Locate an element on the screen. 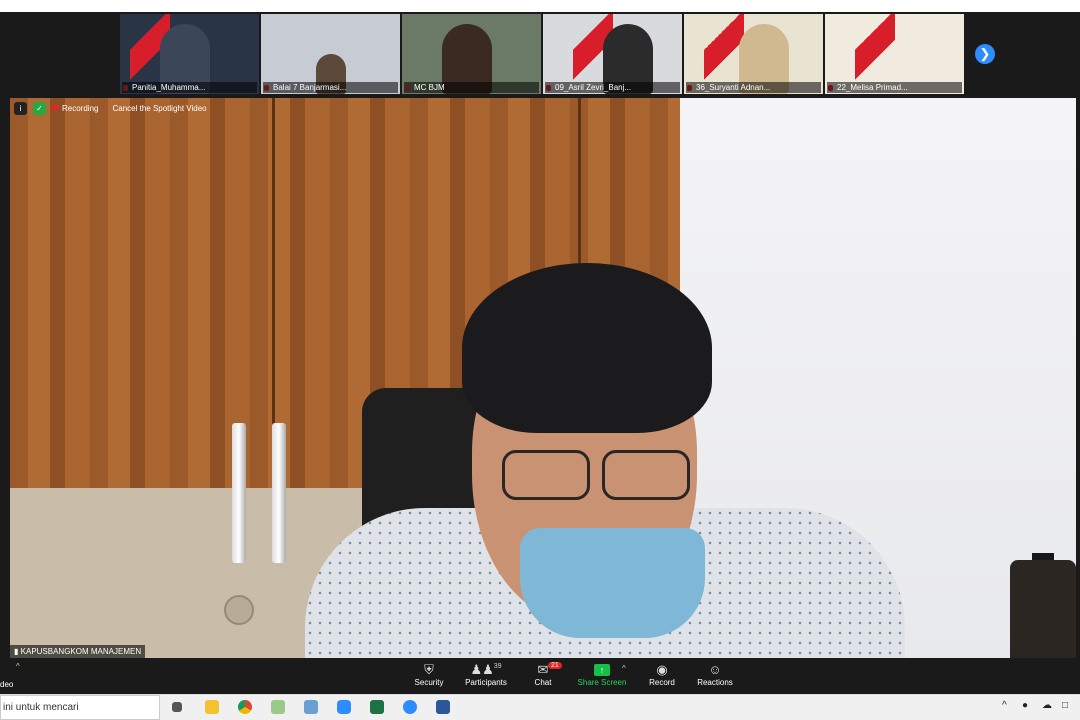 The image size is (1080, 720). shield-icon: ✓ is located at coordinates (39, 108).